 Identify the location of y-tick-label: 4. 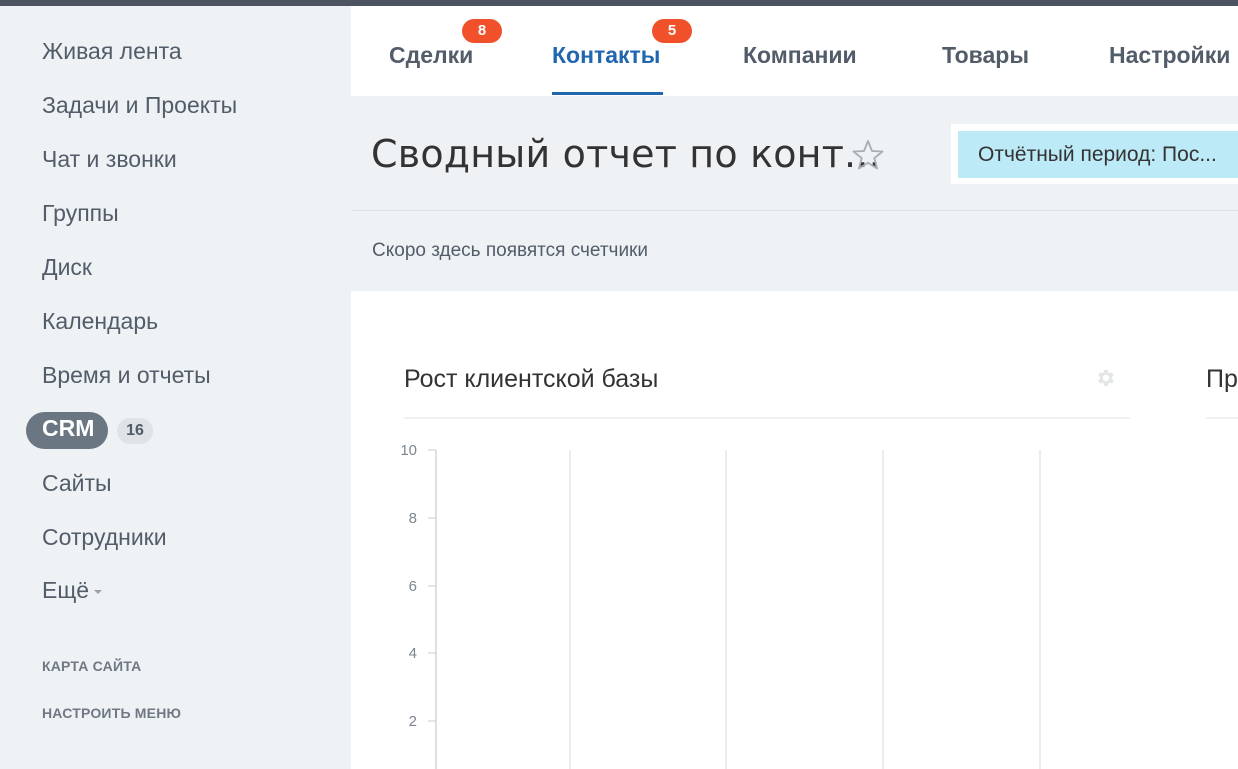
(413, 653).